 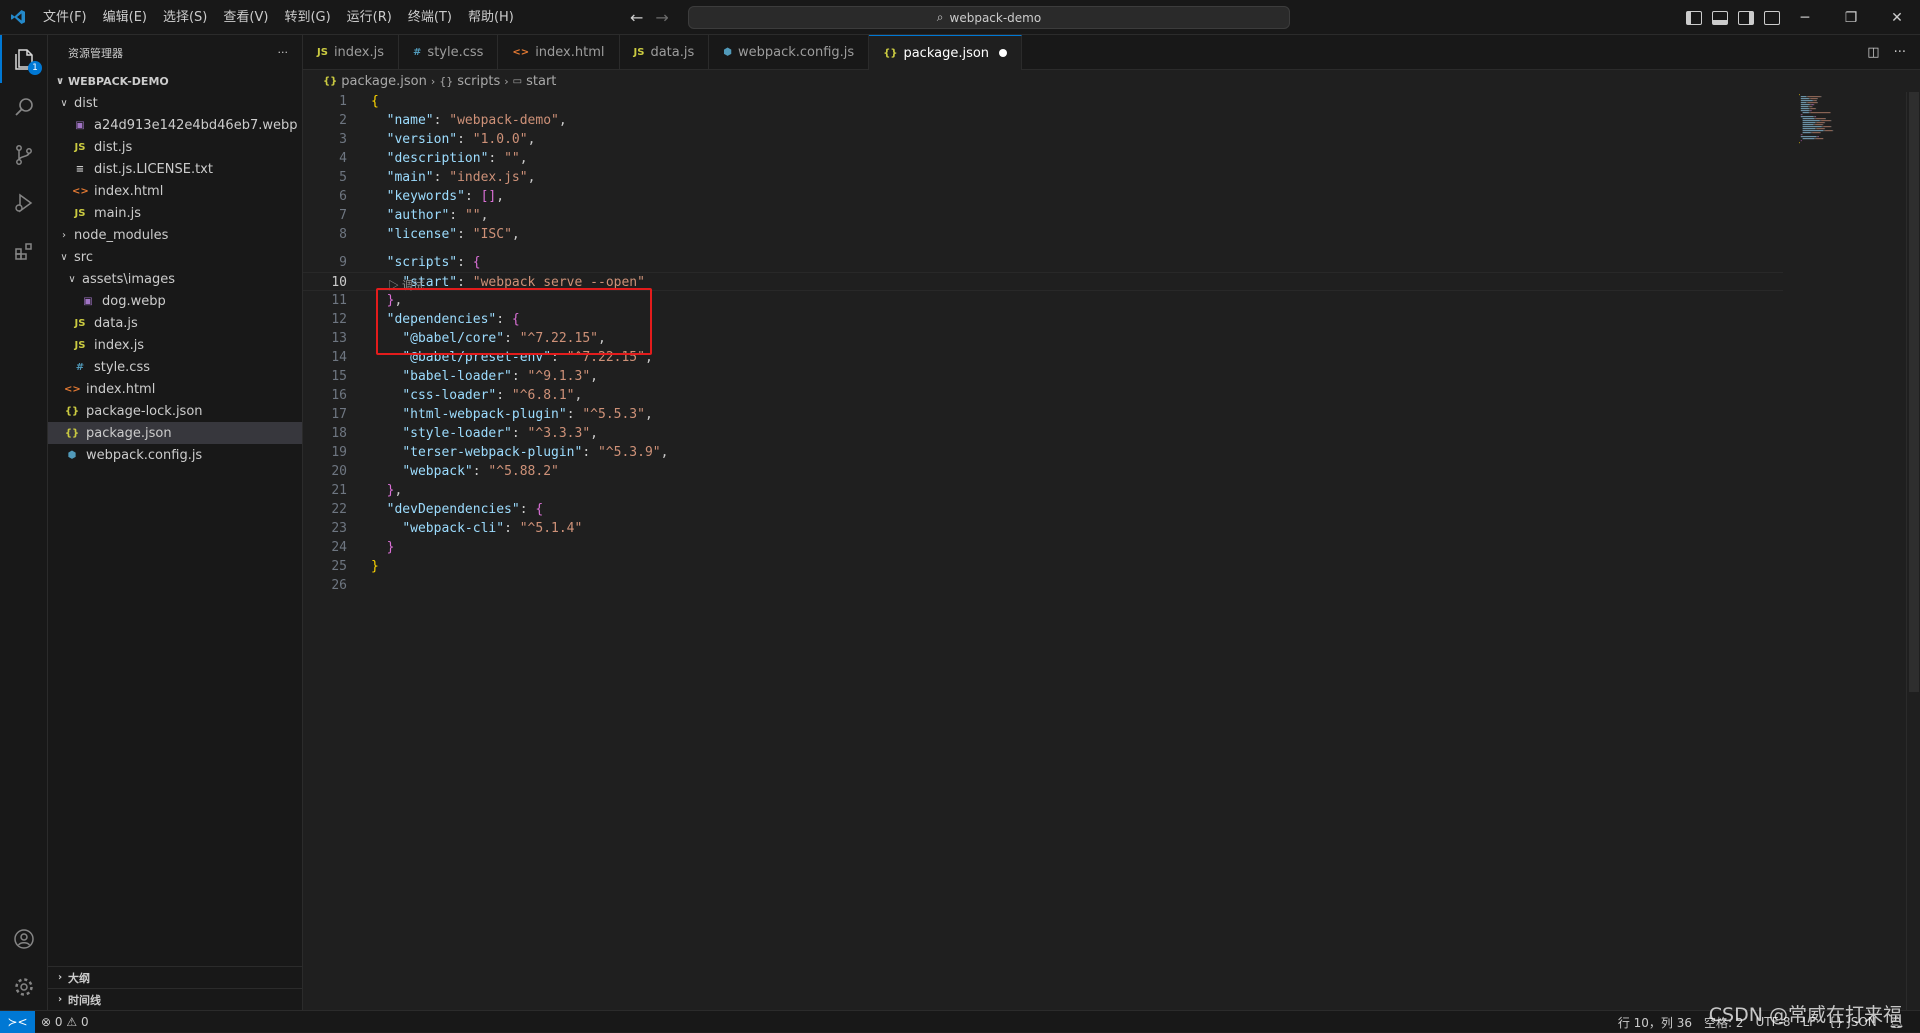 I want to click on menu-item: 终端(T), so click(x=430, y=17).